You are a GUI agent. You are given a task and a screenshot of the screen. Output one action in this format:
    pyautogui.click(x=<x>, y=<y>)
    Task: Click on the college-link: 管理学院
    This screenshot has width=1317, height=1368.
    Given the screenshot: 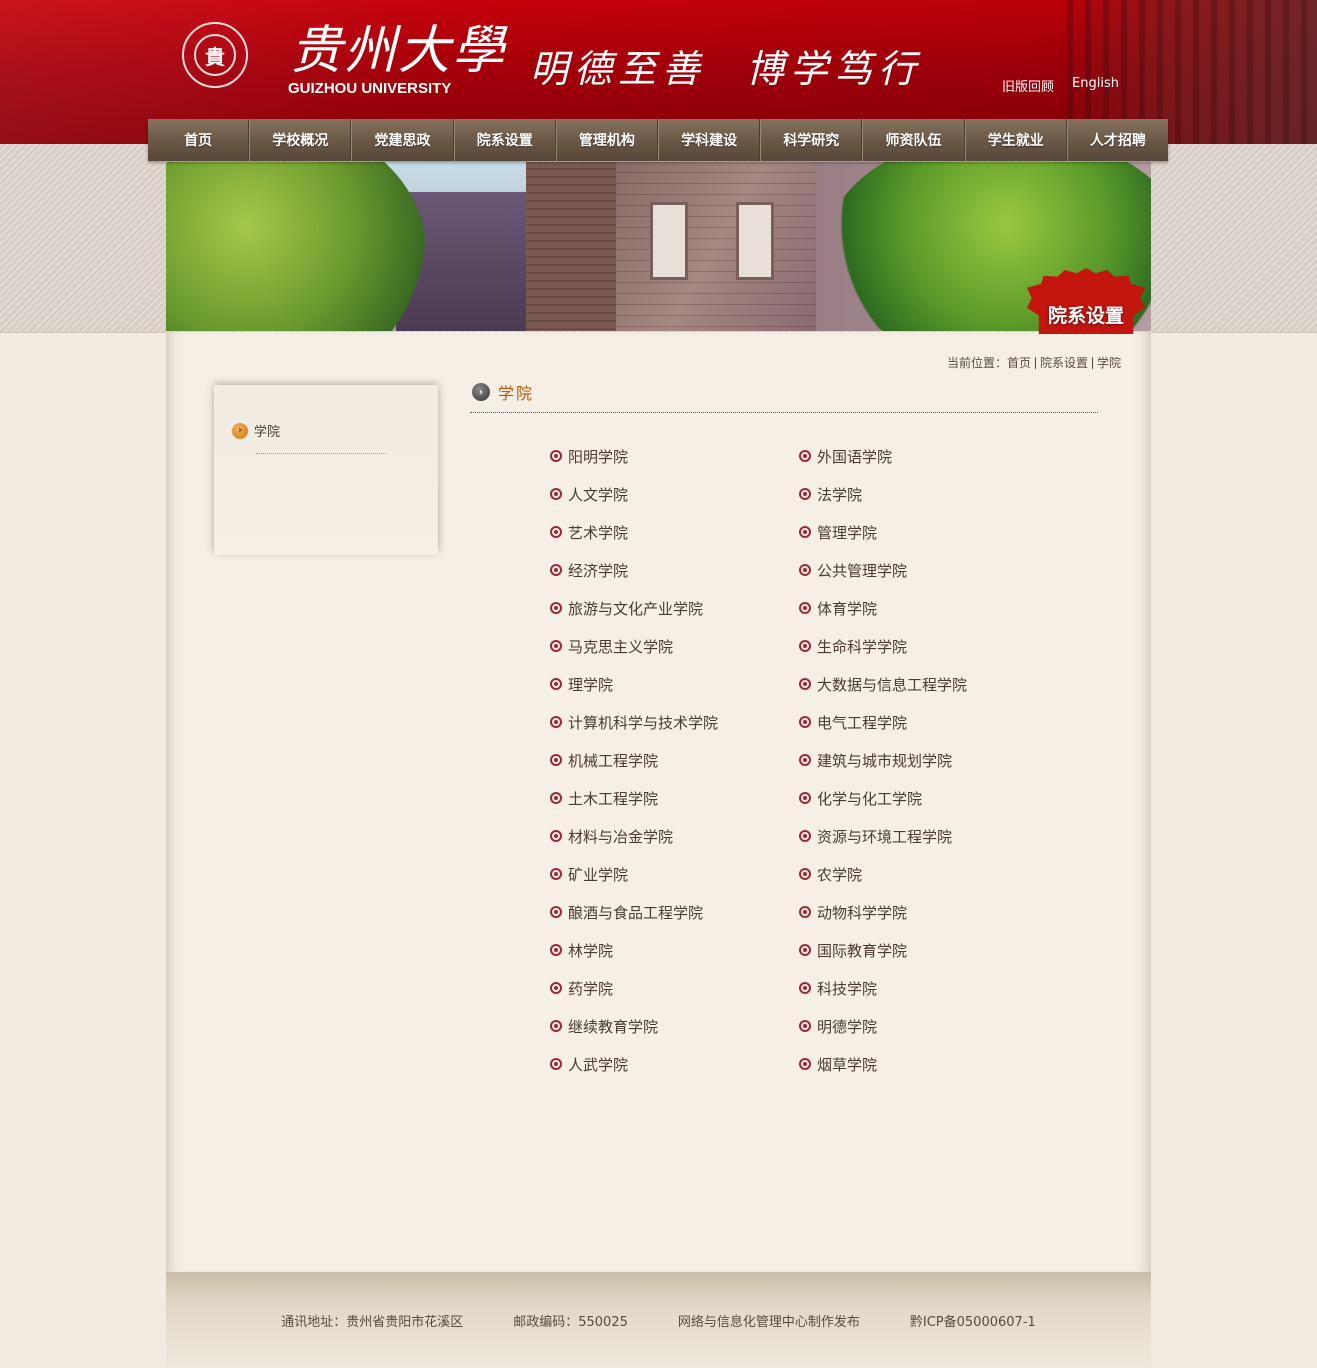 What is the action you would take?
    pyautogui.click(x=923, y=532)
    